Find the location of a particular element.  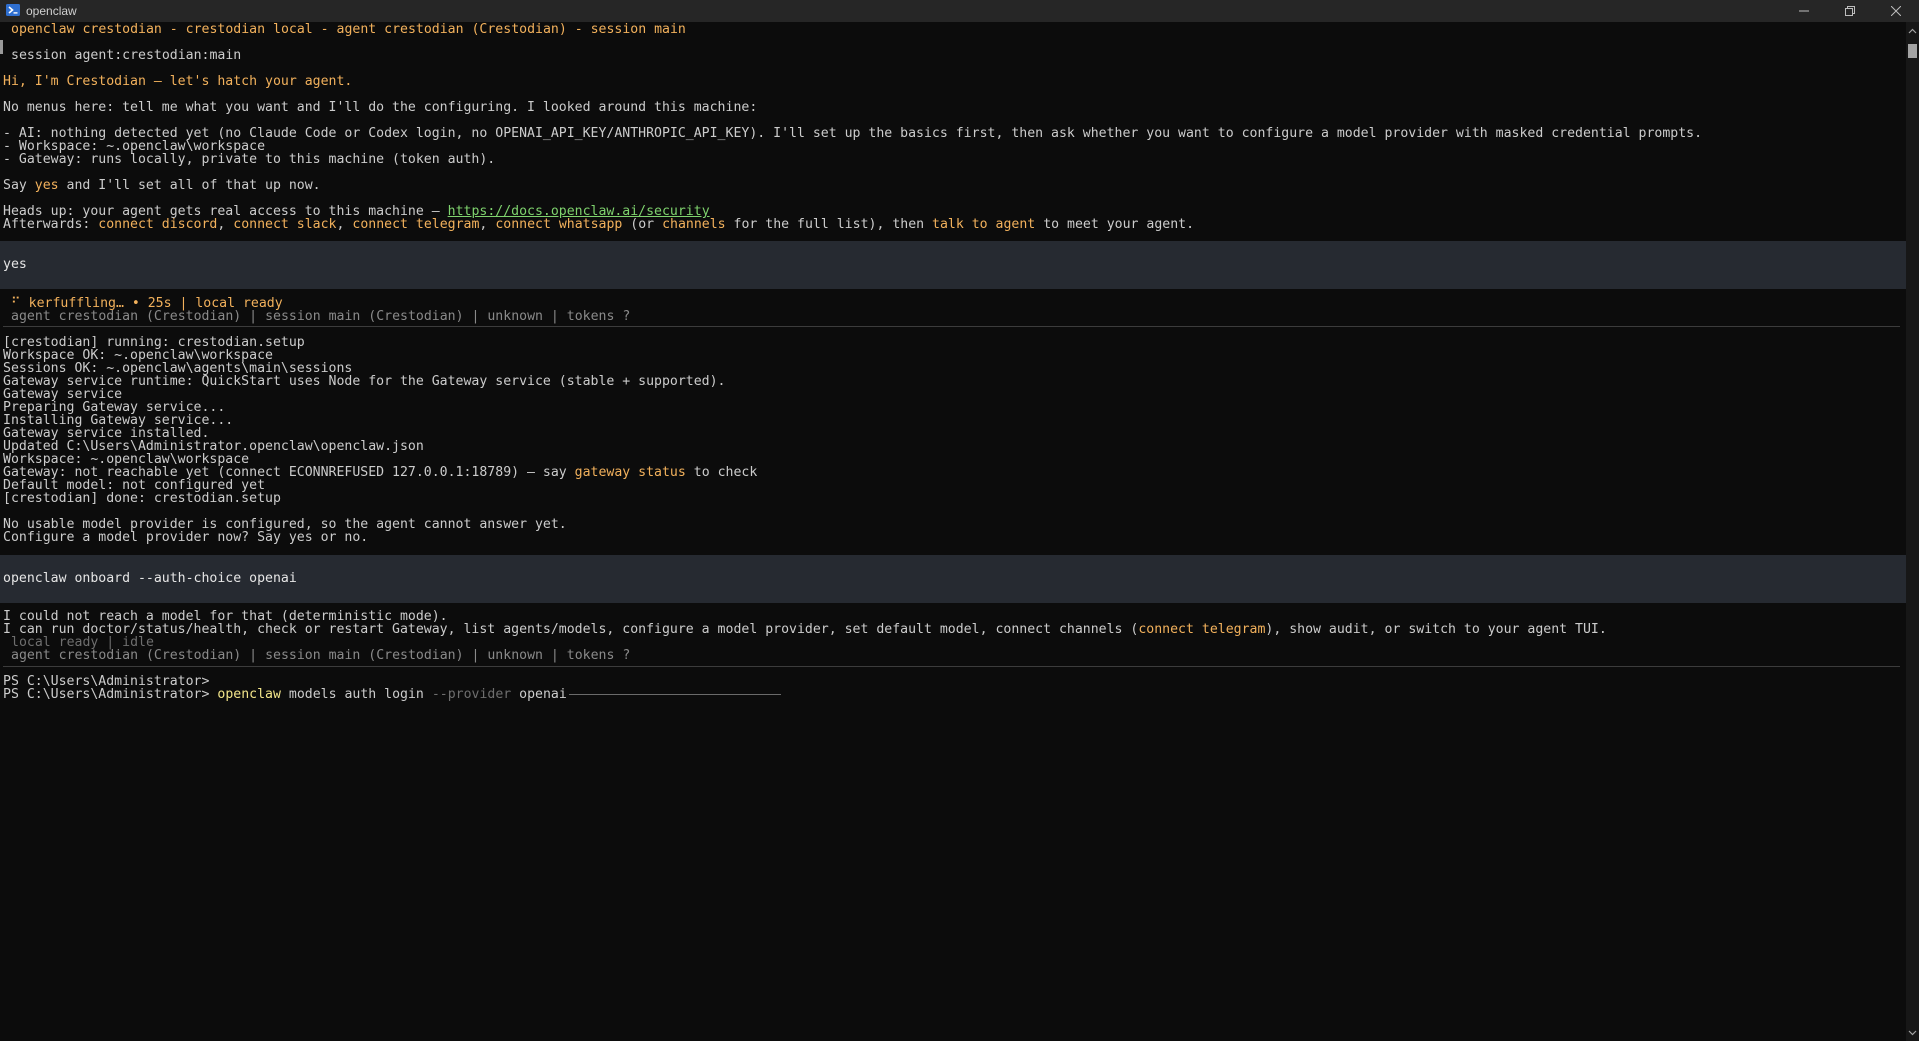

scrollbar-thumb is located at coordinates (1912, 51).